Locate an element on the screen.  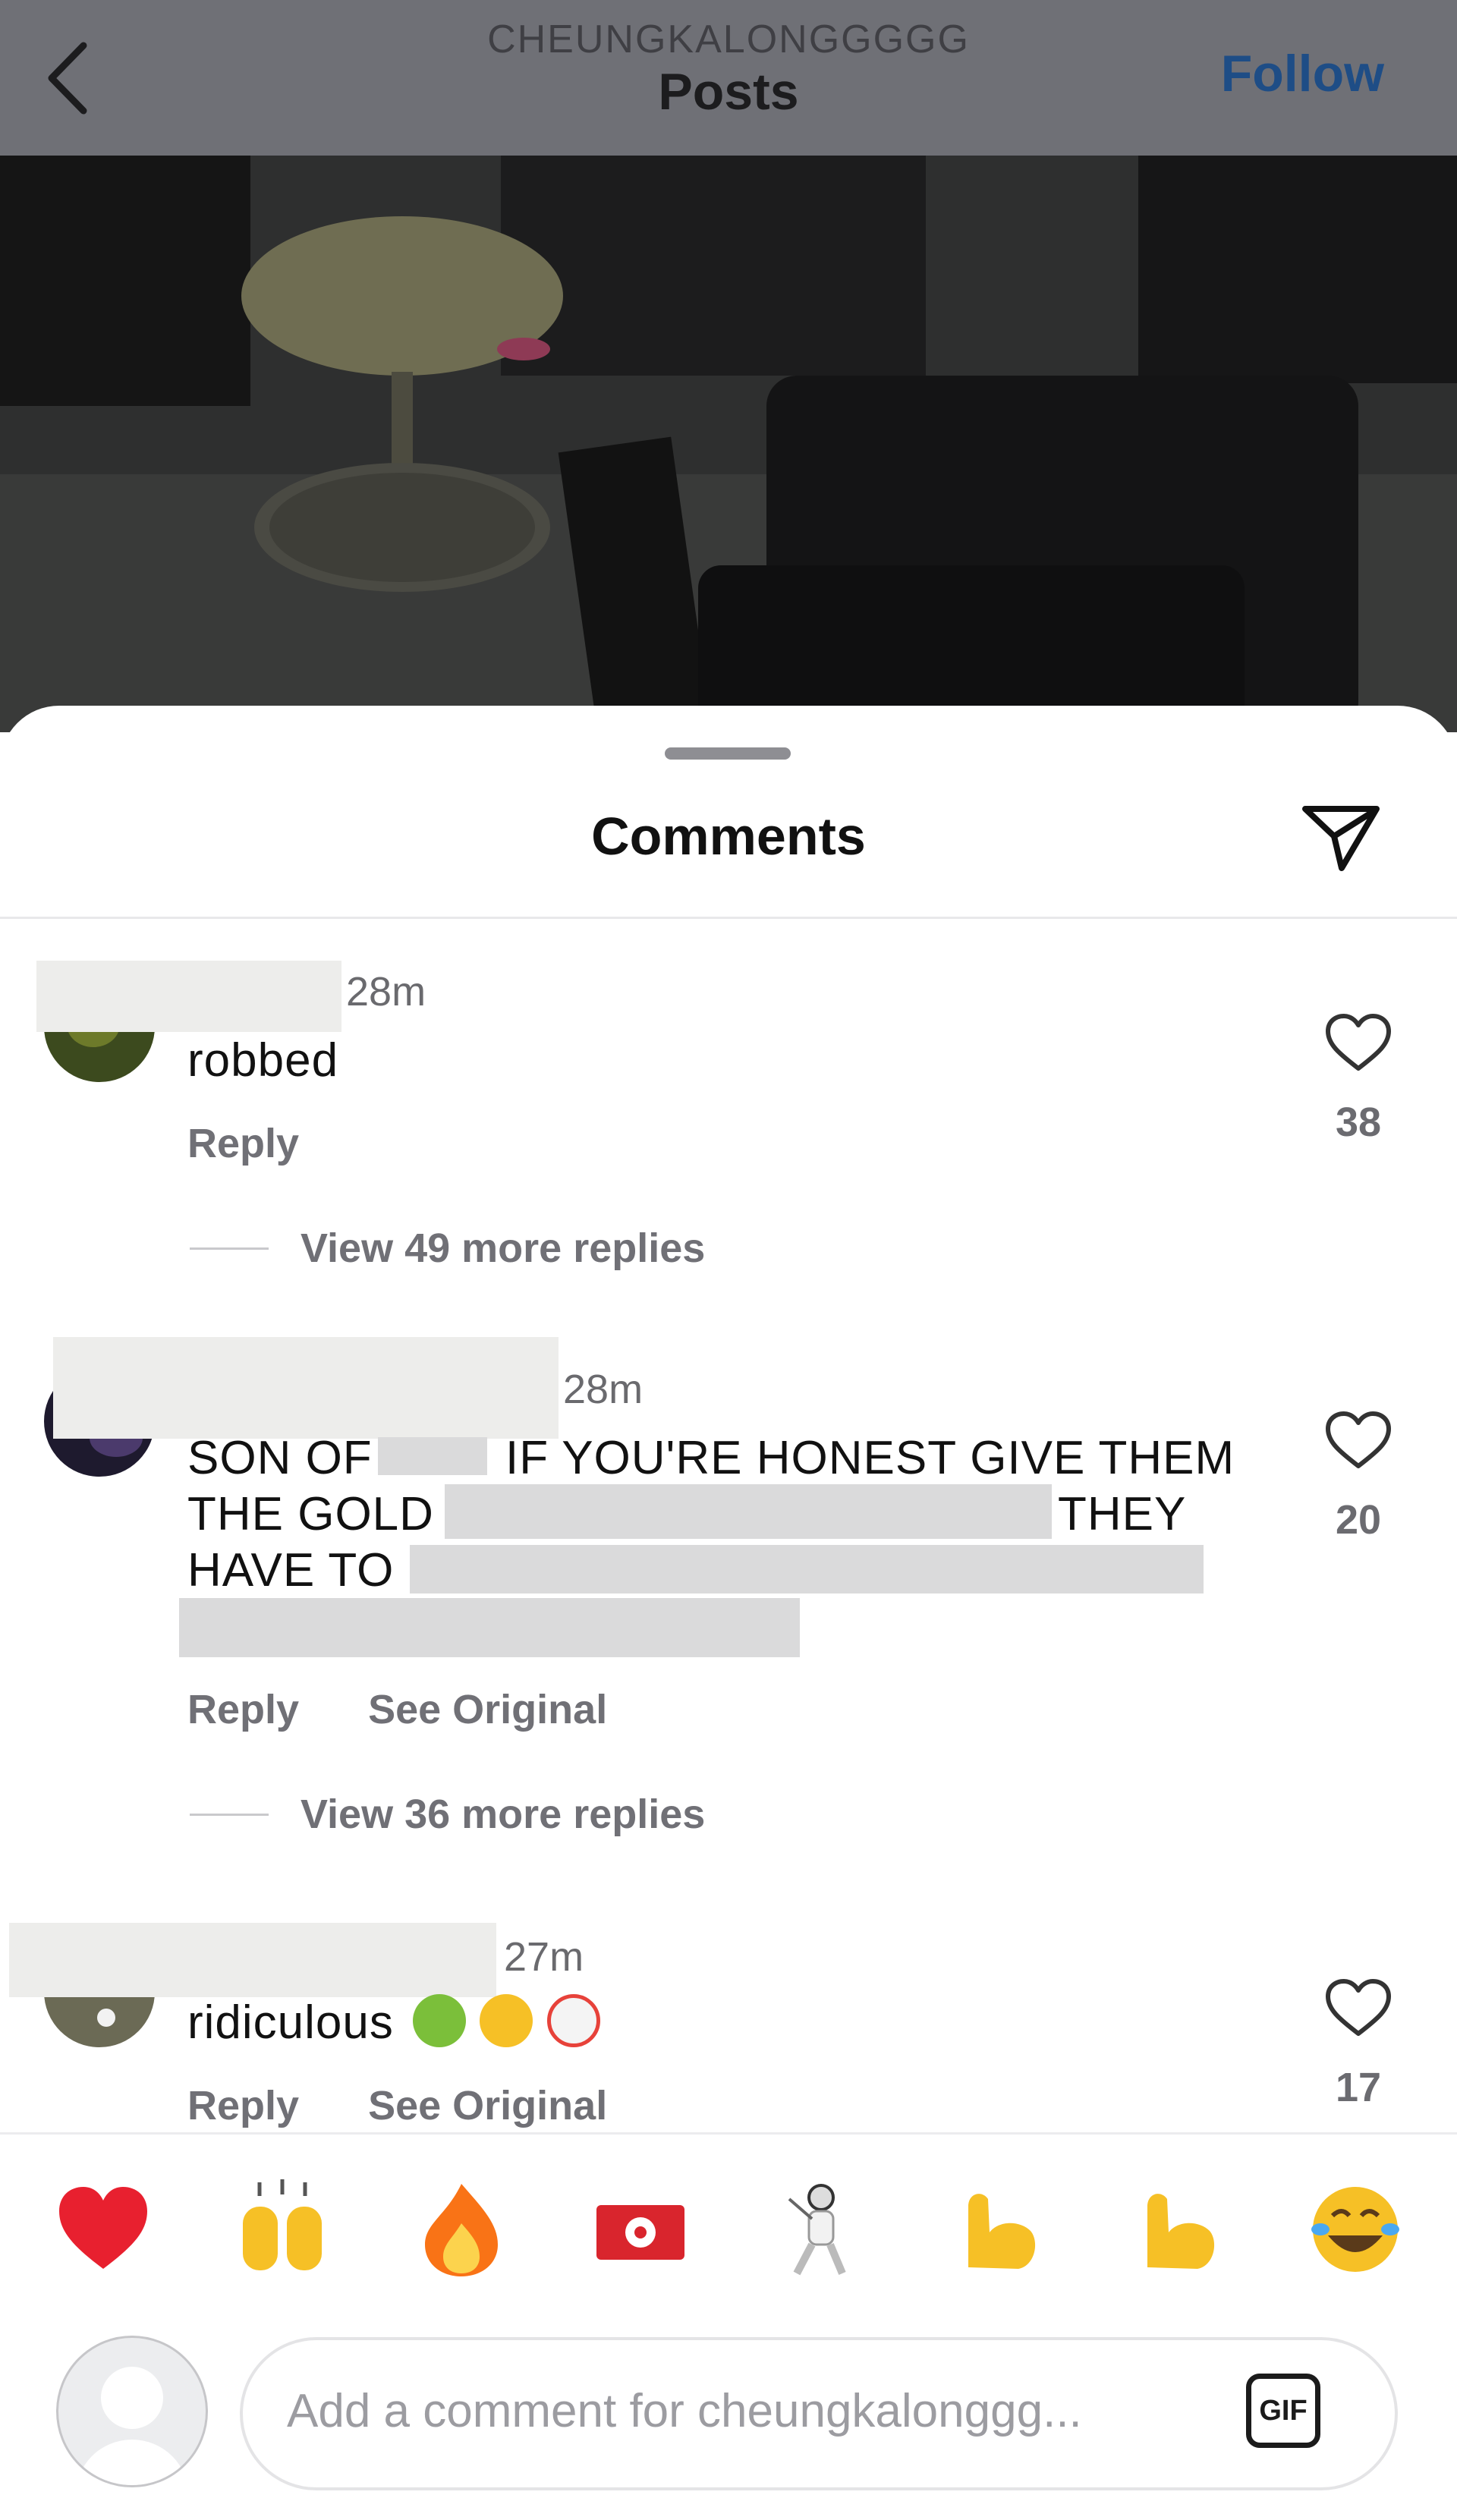
share-icon is located at coordinates (1341, 836).